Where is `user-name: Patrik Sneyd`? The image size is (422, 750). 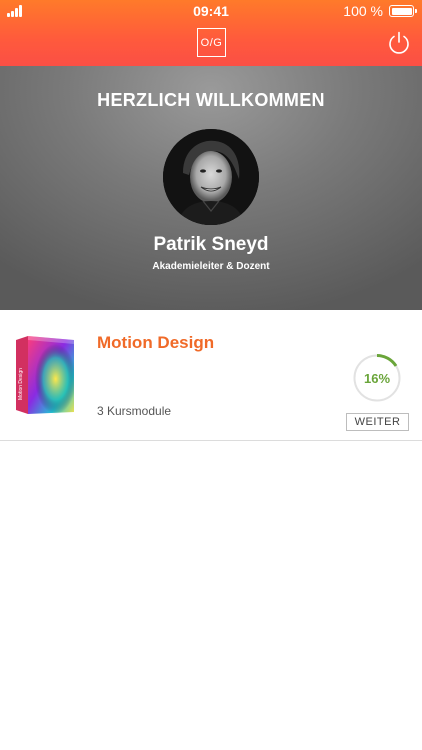 user-name: Patrik Sneyd is located at coordinates (211, 244).